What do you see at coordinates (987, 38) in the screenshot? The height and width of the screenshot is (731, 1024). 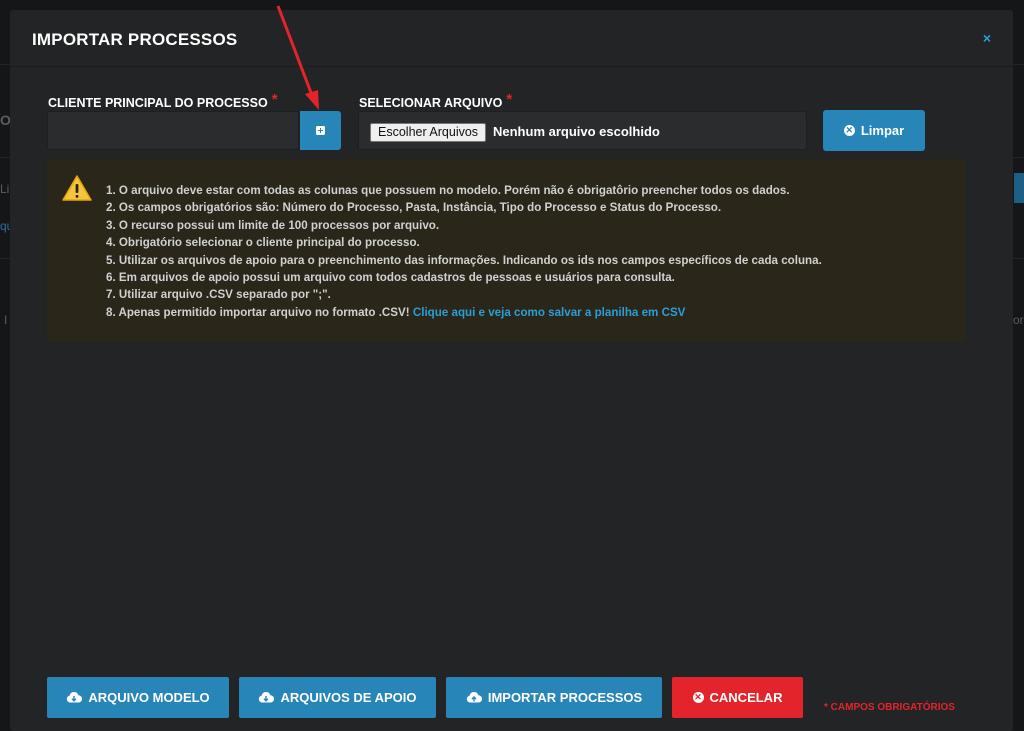 I see `close-icon: ×` at bounding box center [987, 38].